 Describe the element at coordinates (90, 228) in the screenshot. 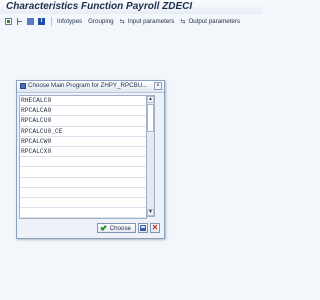

I see `dialog-button-row: Choose ✕` at that location.